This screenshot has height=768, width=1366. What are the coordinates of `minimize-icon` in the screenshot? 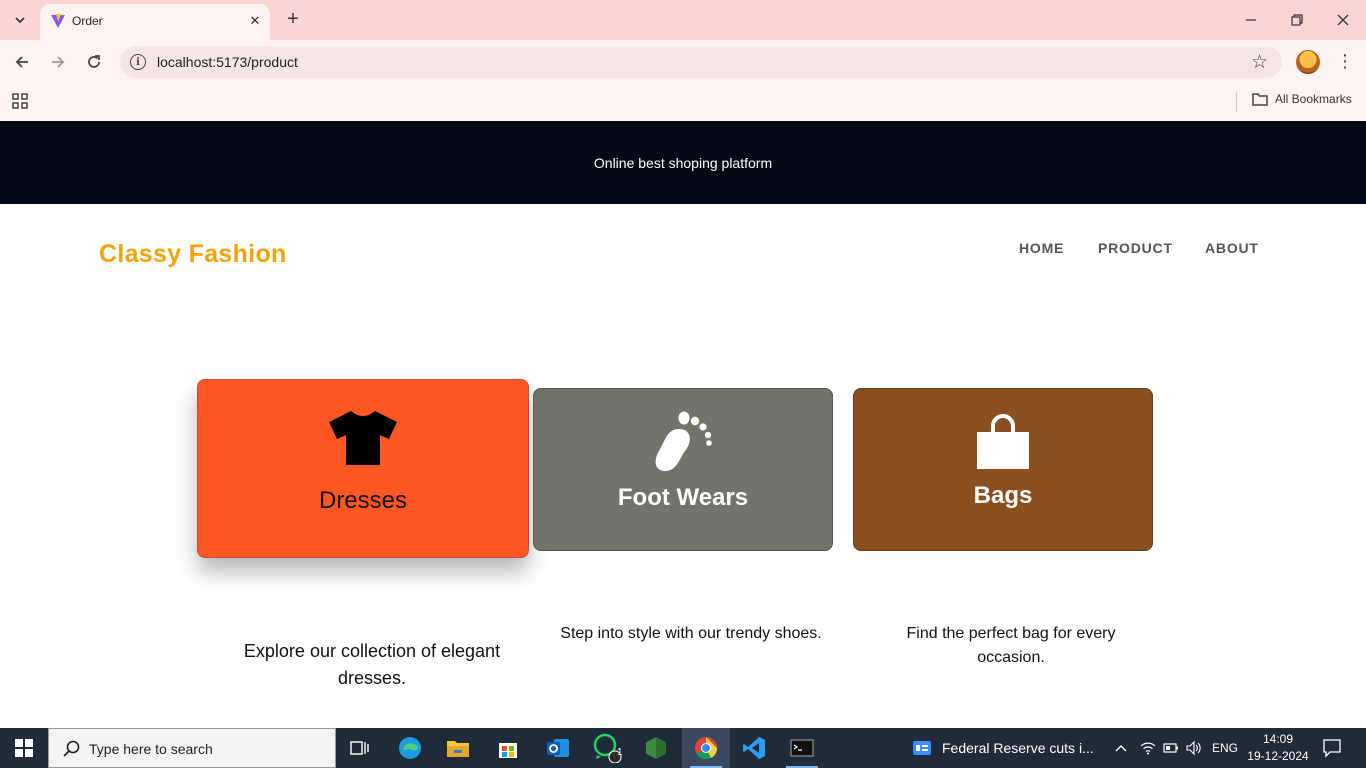 It's located at (1251, 20).